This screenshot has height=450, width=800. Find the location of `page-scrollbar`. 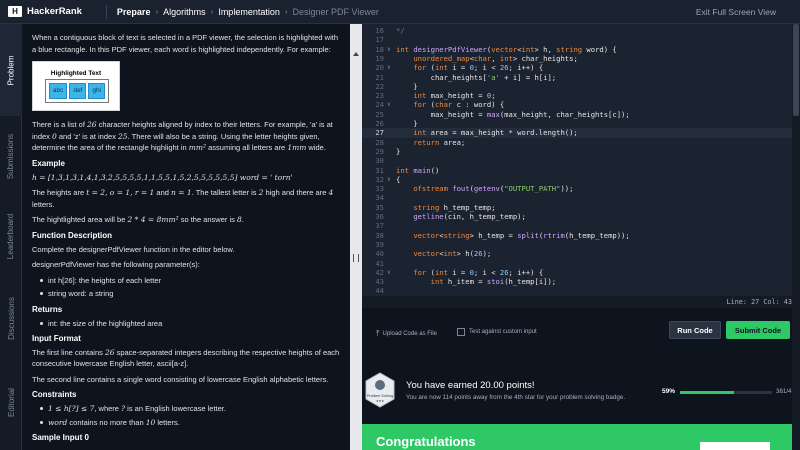

page-scrollbar is located at coordinates (796, 379).